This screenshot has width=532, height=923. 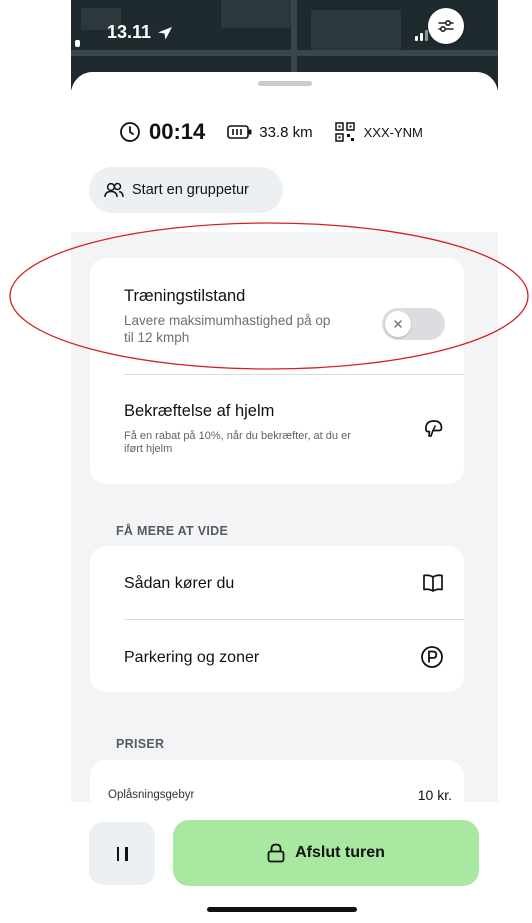 I want to click on location-arrow-icon, so click(x=165, y=33).